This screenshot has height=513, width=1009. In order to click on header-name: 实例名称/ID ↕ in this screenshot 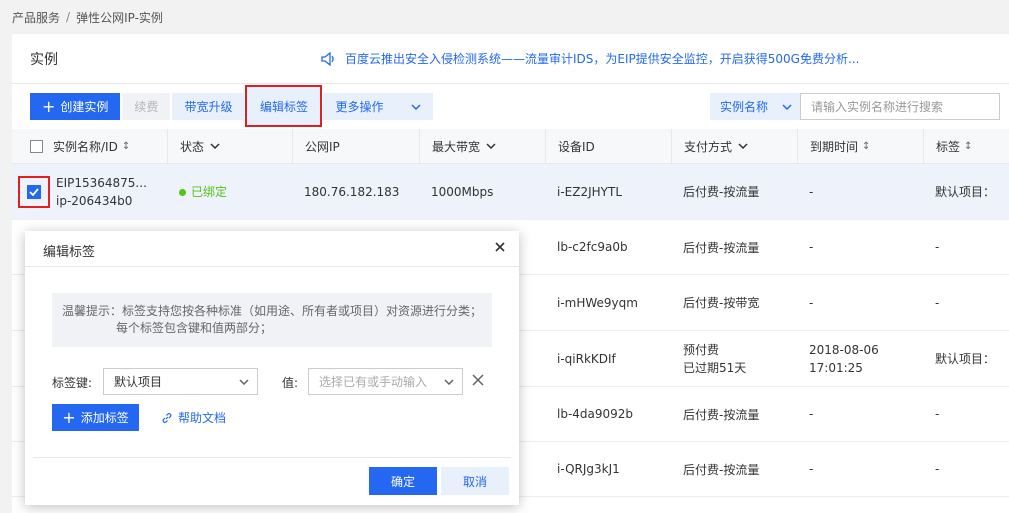, I will do `click(89, 146)`.